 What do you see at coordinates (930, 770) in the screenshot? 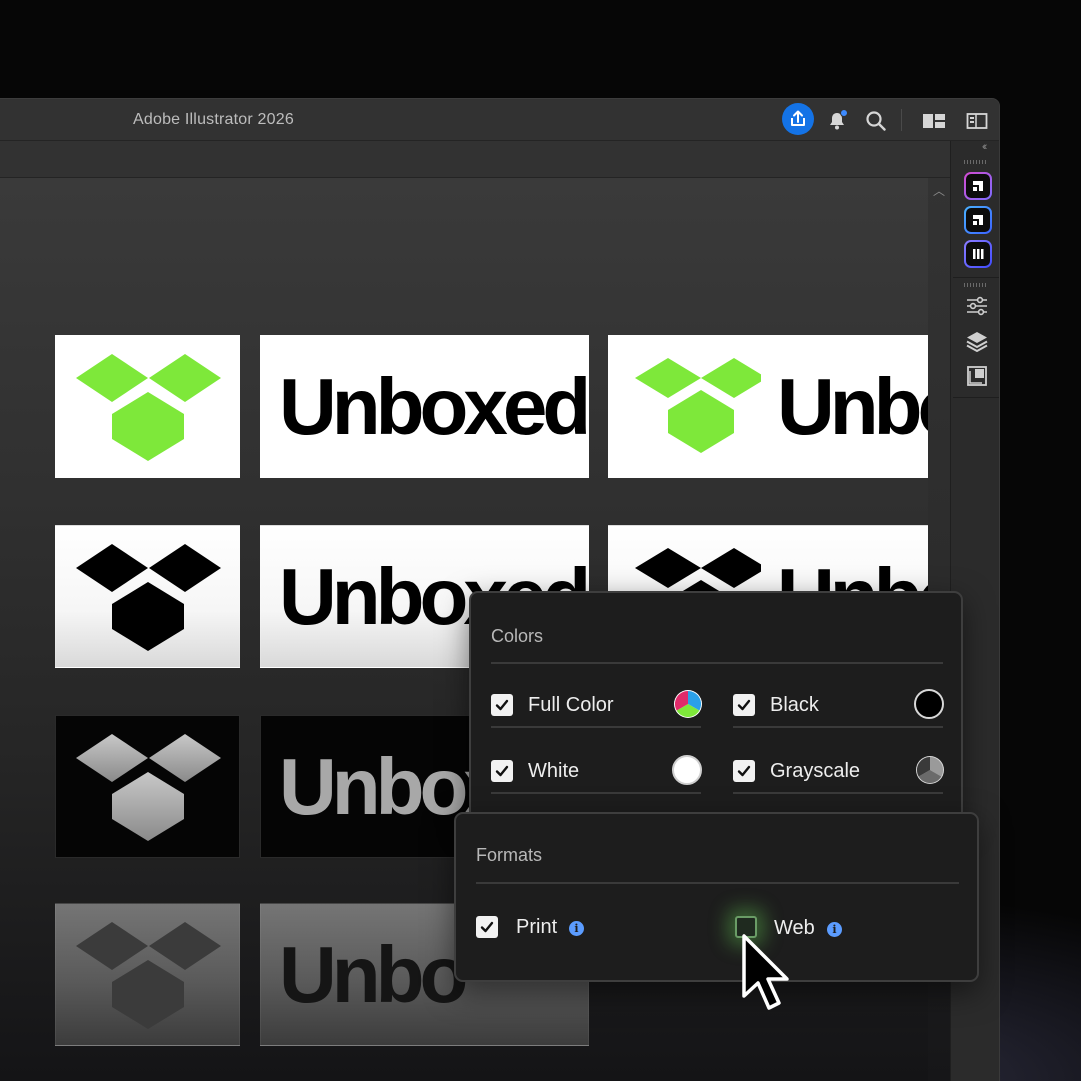
I see `grayscale-swatch` at bounding box center [930, 770].